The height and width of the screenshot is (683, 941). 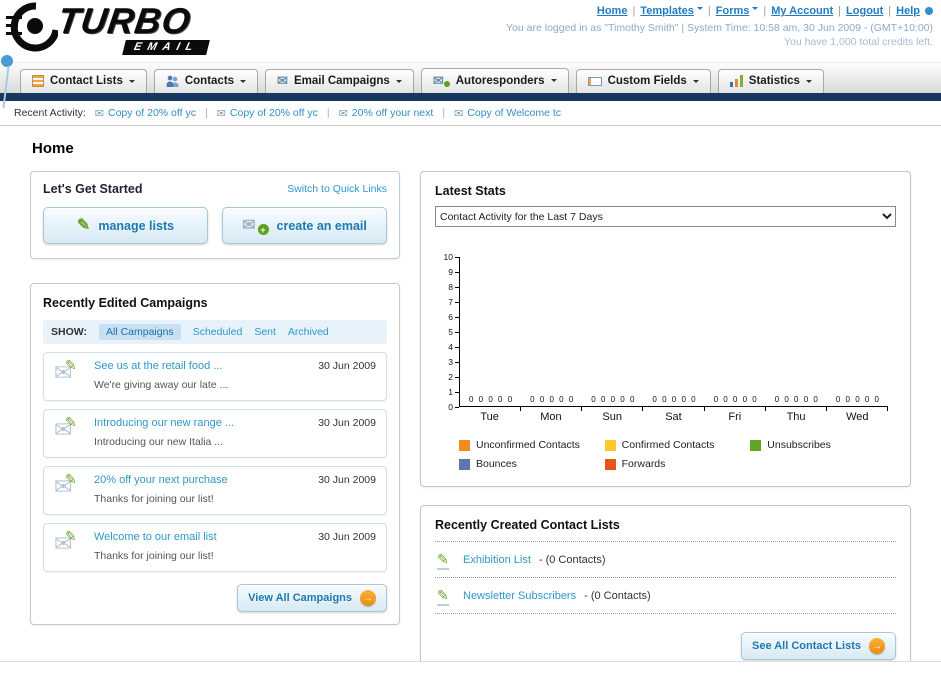 What do you see at coordinates (818, 646) in the screenshot?
I see `see-all-contact-lists-button: See All Contact Lists →` at bounding box center [818, 646].